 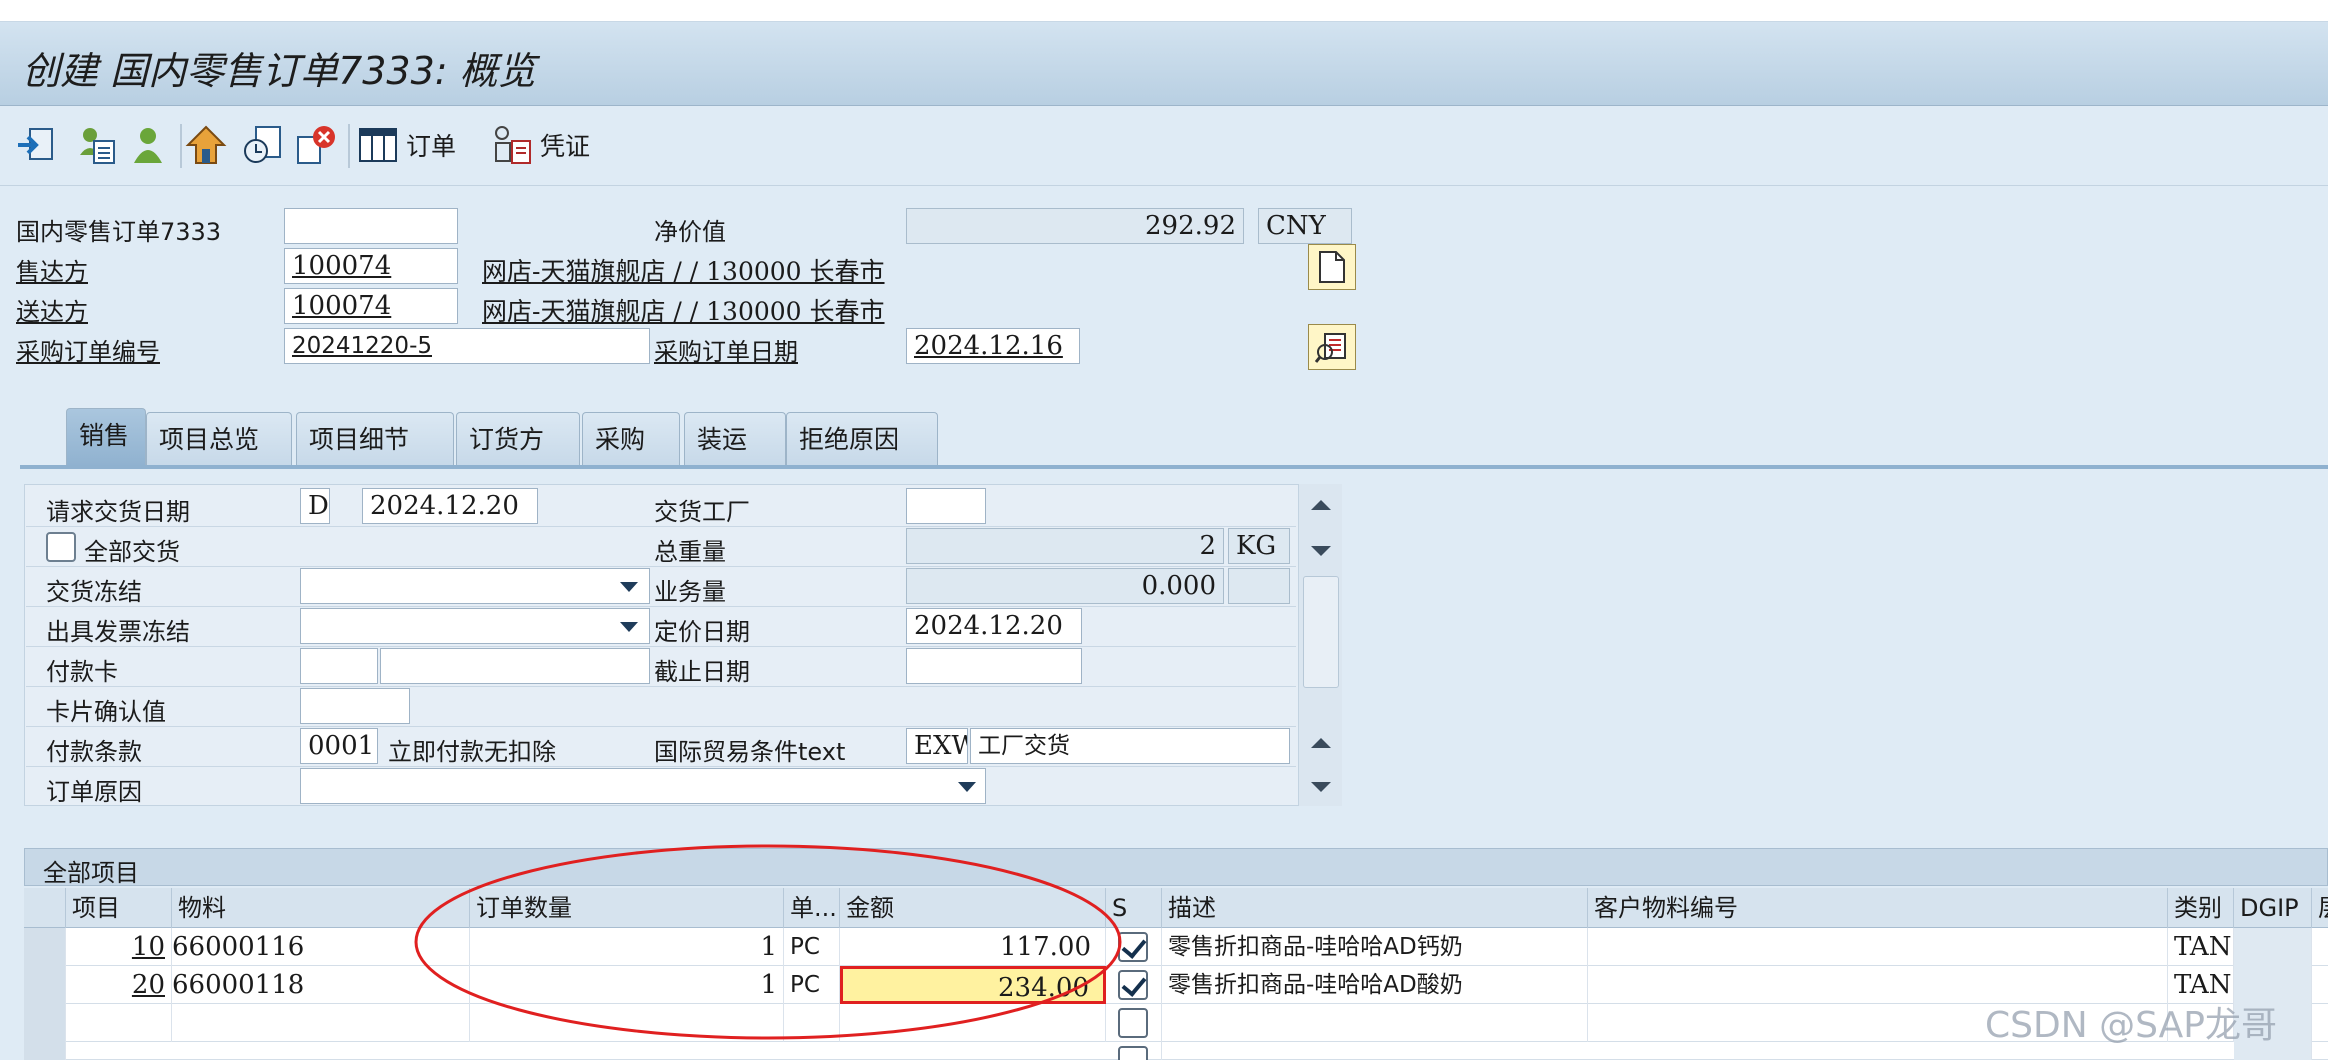 What do you see at coordinates (1332, 267) in the screenshot?
I see `document-header-button` at bounding box center [1332, 267].